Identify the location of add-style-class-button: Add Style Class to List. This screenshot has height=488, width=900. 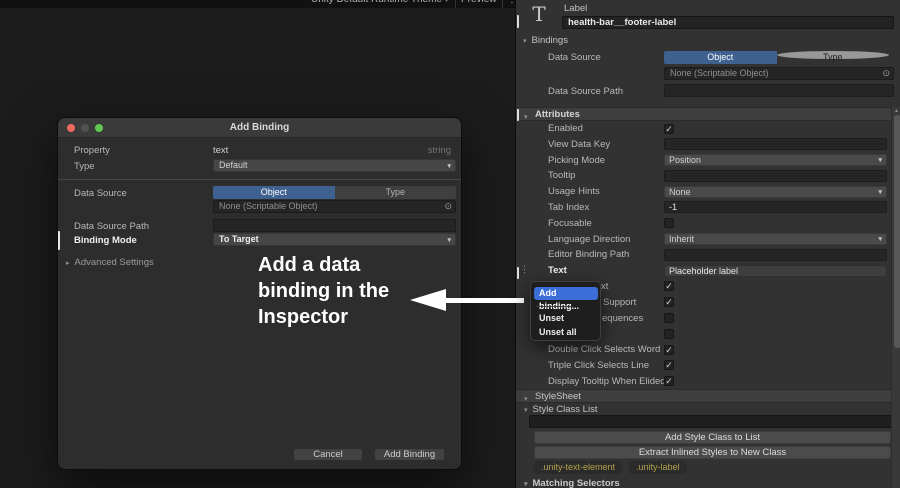
(712, 437).